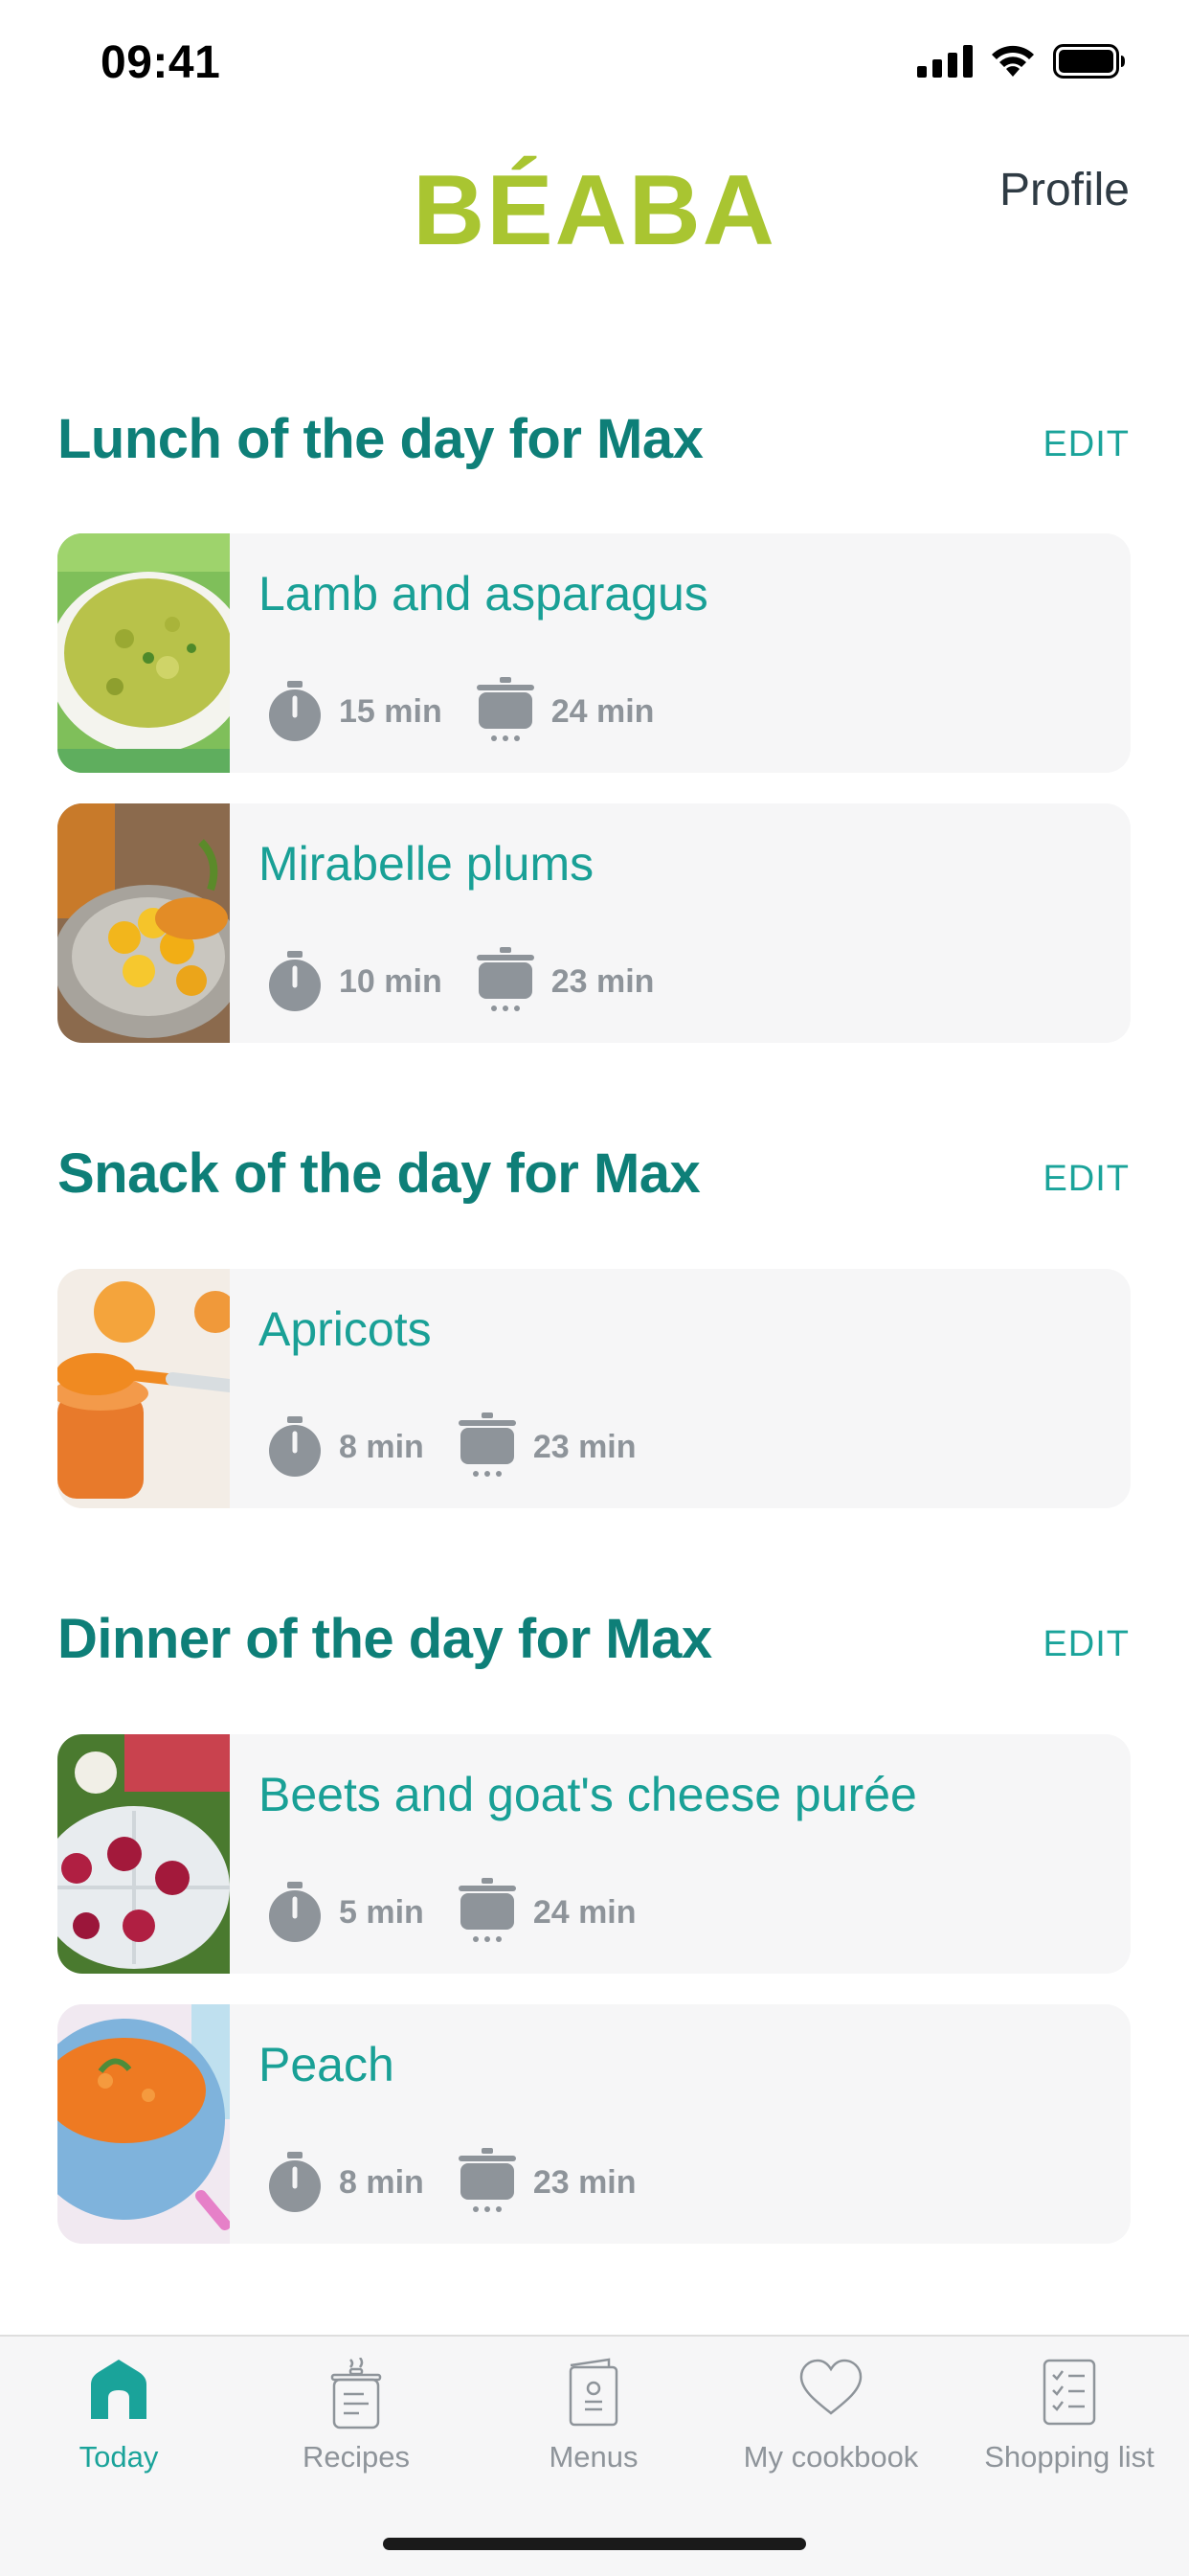 The width and height of the screenshot is (1189, 2576). I want to click on recipe-card: Mirabelle plums 10 min 23 min, so click(594, 923).